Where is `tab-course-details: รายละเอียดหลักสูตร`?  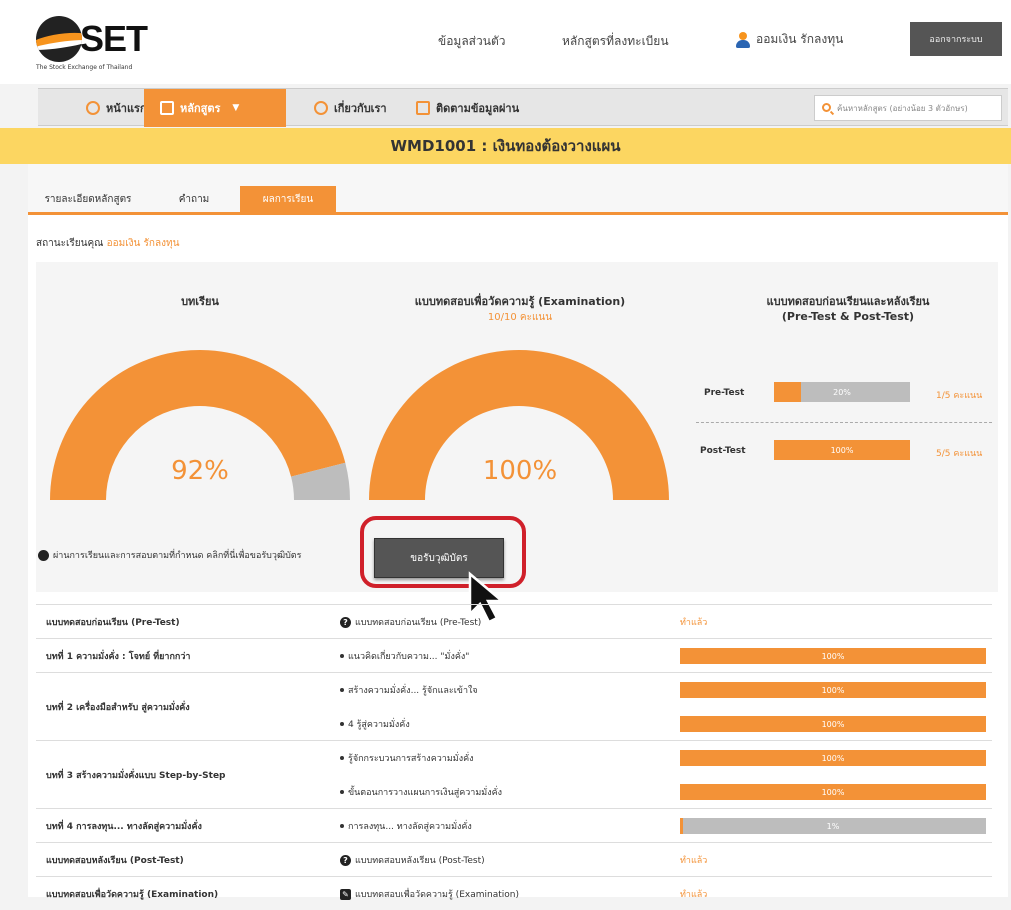
tab-course-details: รายละเอียดหลักสูตร is located at coordinates (88, 199).